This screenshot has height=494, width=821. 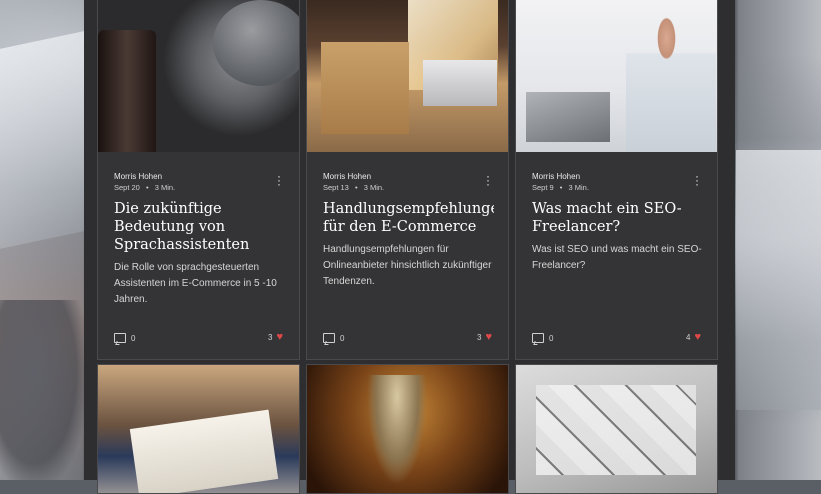 What do you see at coordinates (256, 43) in the screenshot?
I see `speaker-shape` at bounding box center [256, 43].